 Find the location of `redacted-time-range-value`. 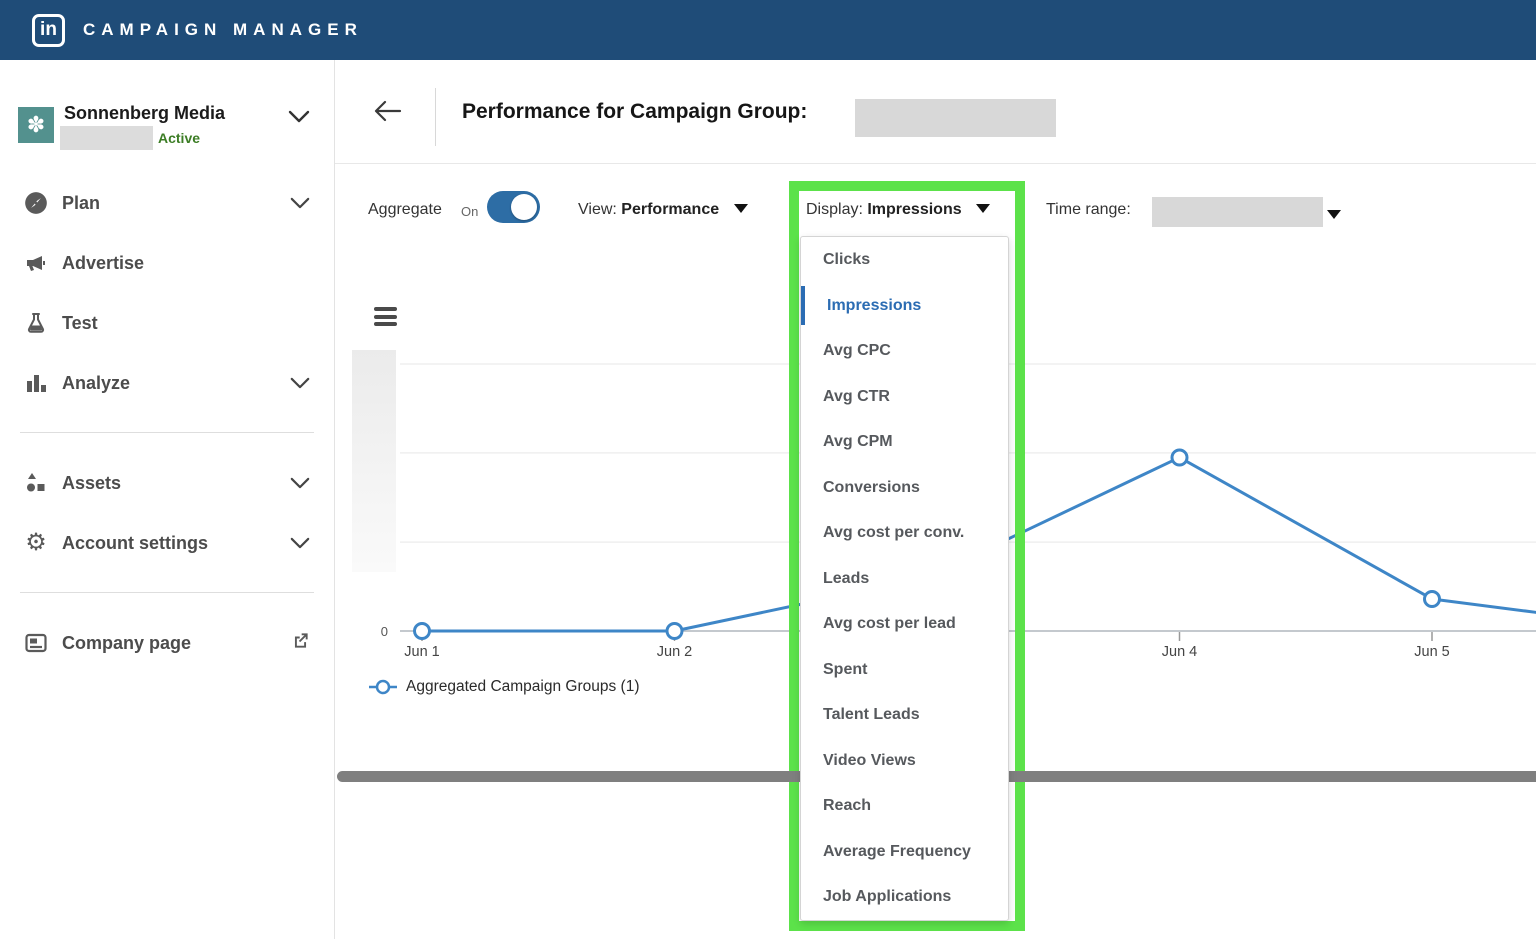

redacted-time-range-value is located at coordinates (1237, 212).